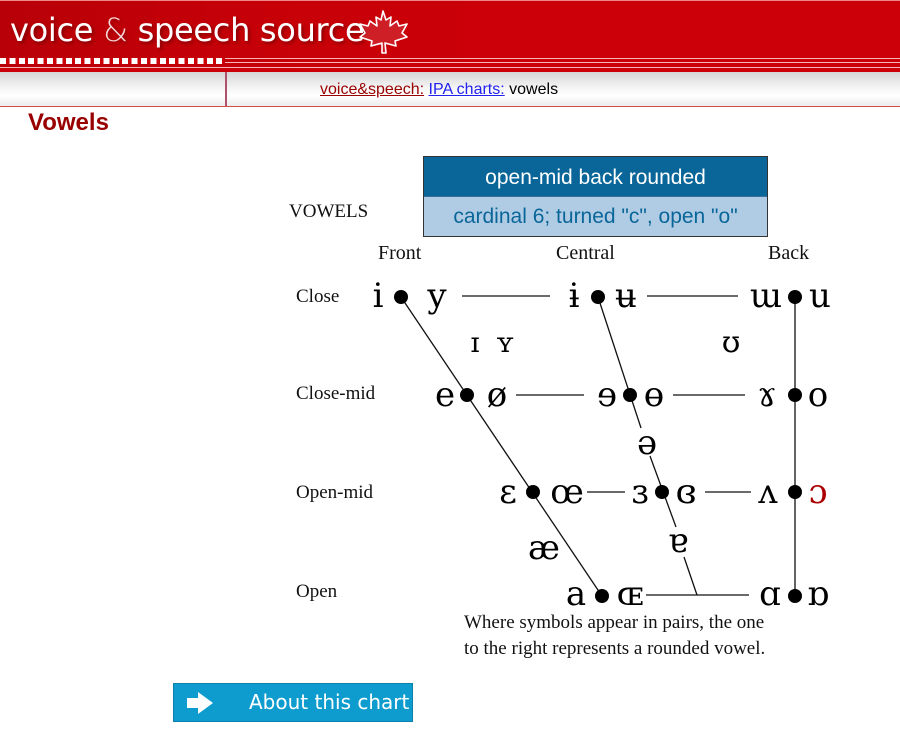  What do you see at coordinates (615, 648) in the screenshot?
I see `chart-note-line-2: to the right represents a rounded vowel.` at bounding box center [615, 648].